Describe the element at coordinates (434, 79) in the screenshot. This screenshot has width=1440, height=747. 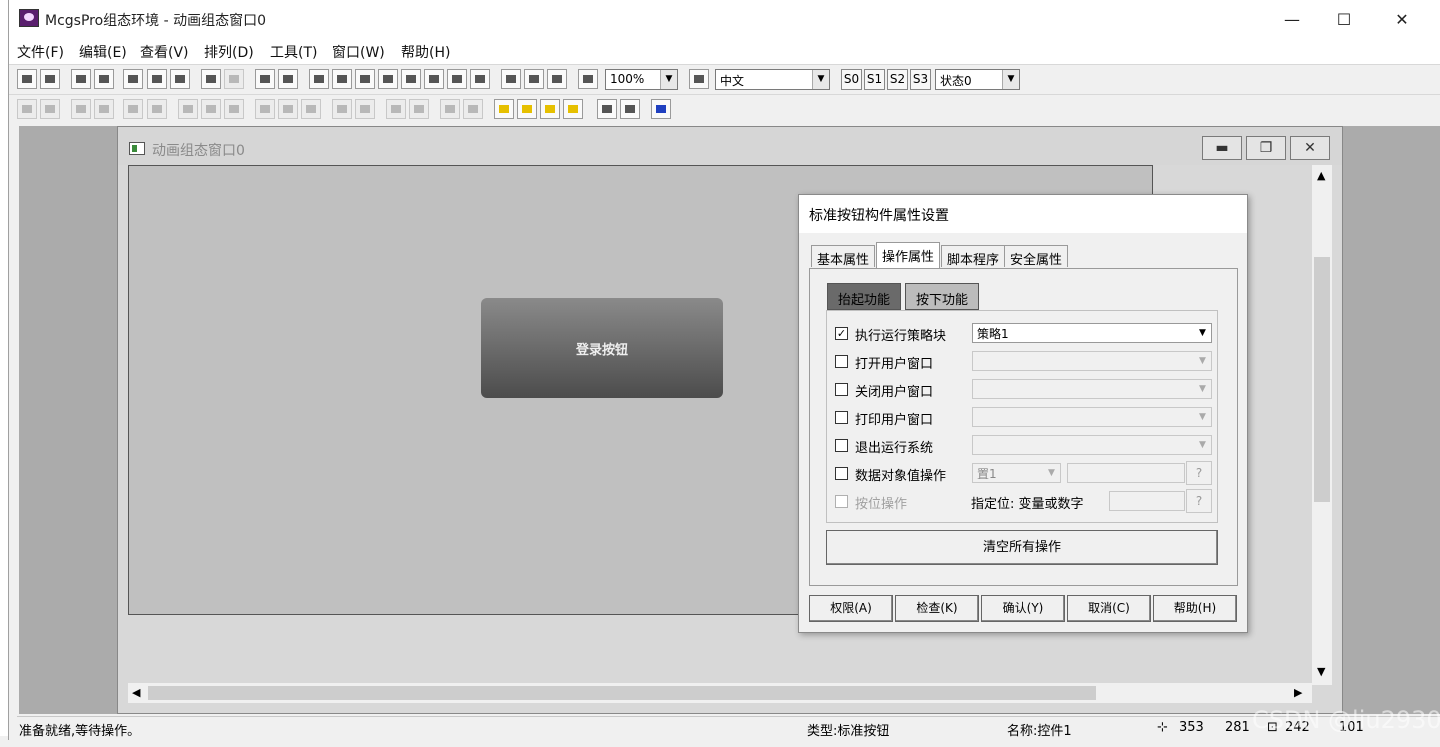
I see `align-left-icon` at that location.